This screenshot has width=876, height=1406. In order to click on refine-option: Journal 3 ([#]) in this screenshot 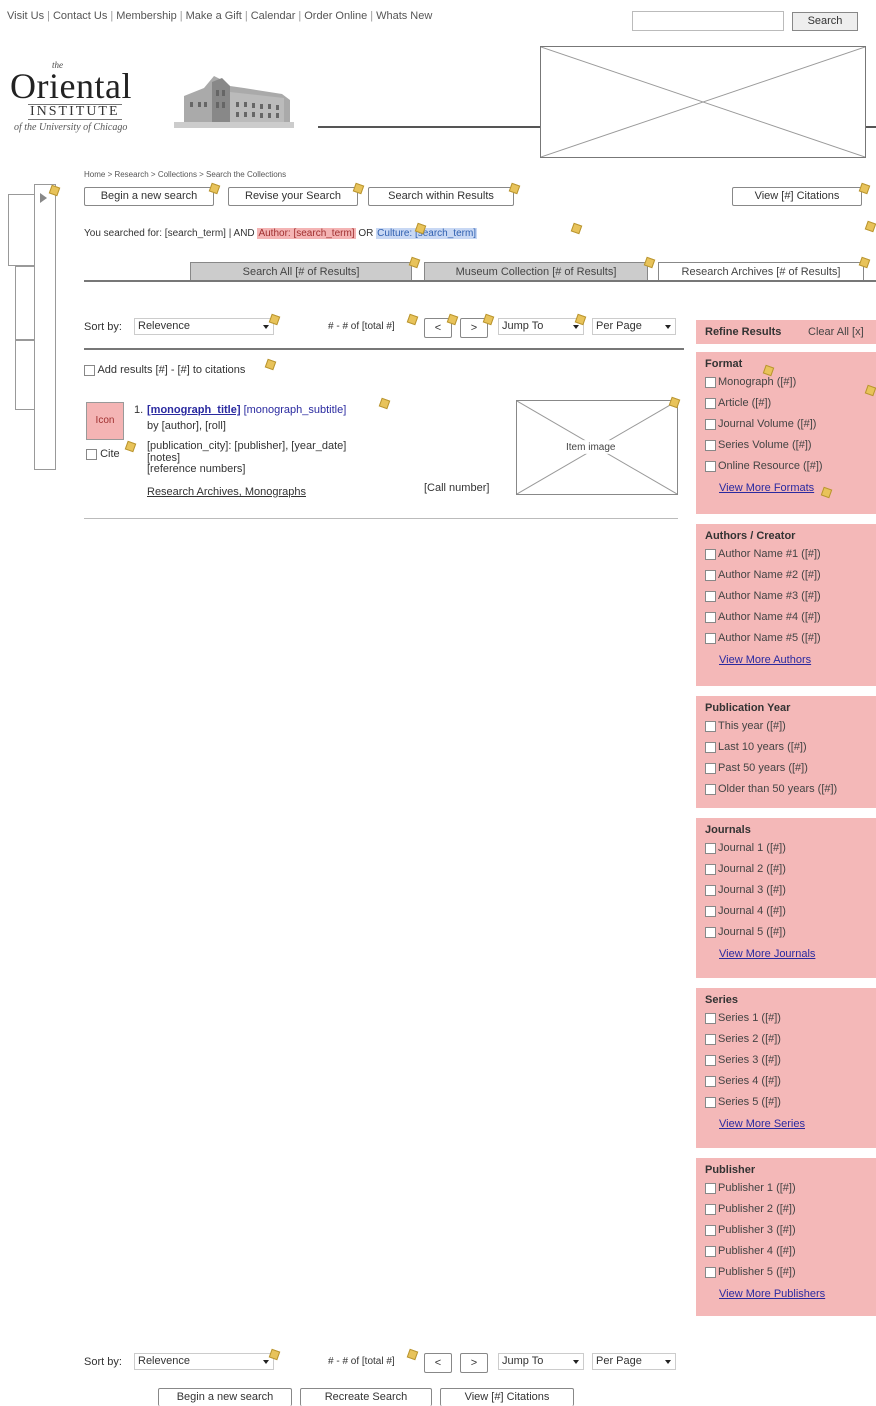, I will do `click(745, 890)`.